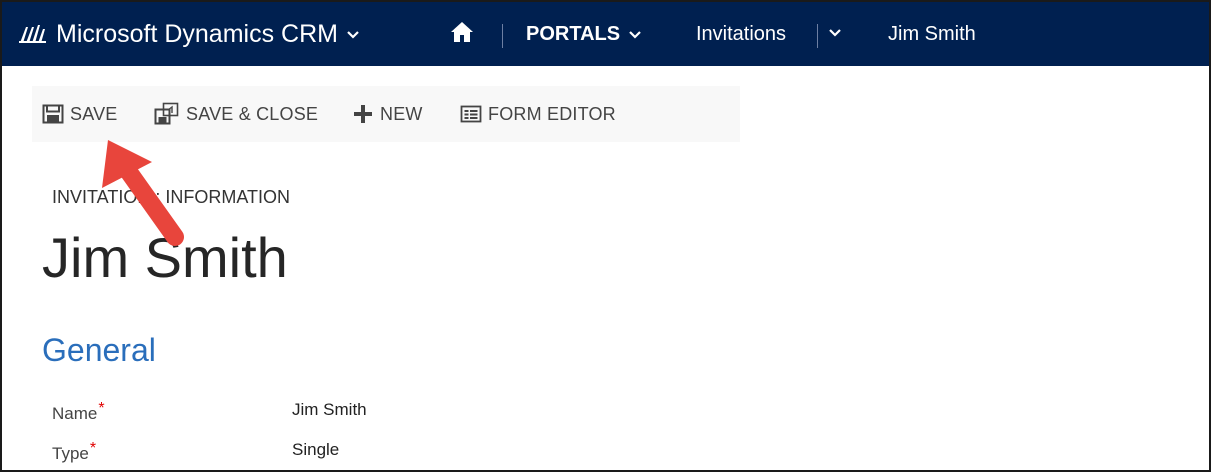 This screenshot has width=1211, height=472. I want to click on field-label-text: Name, so click(75, 413).